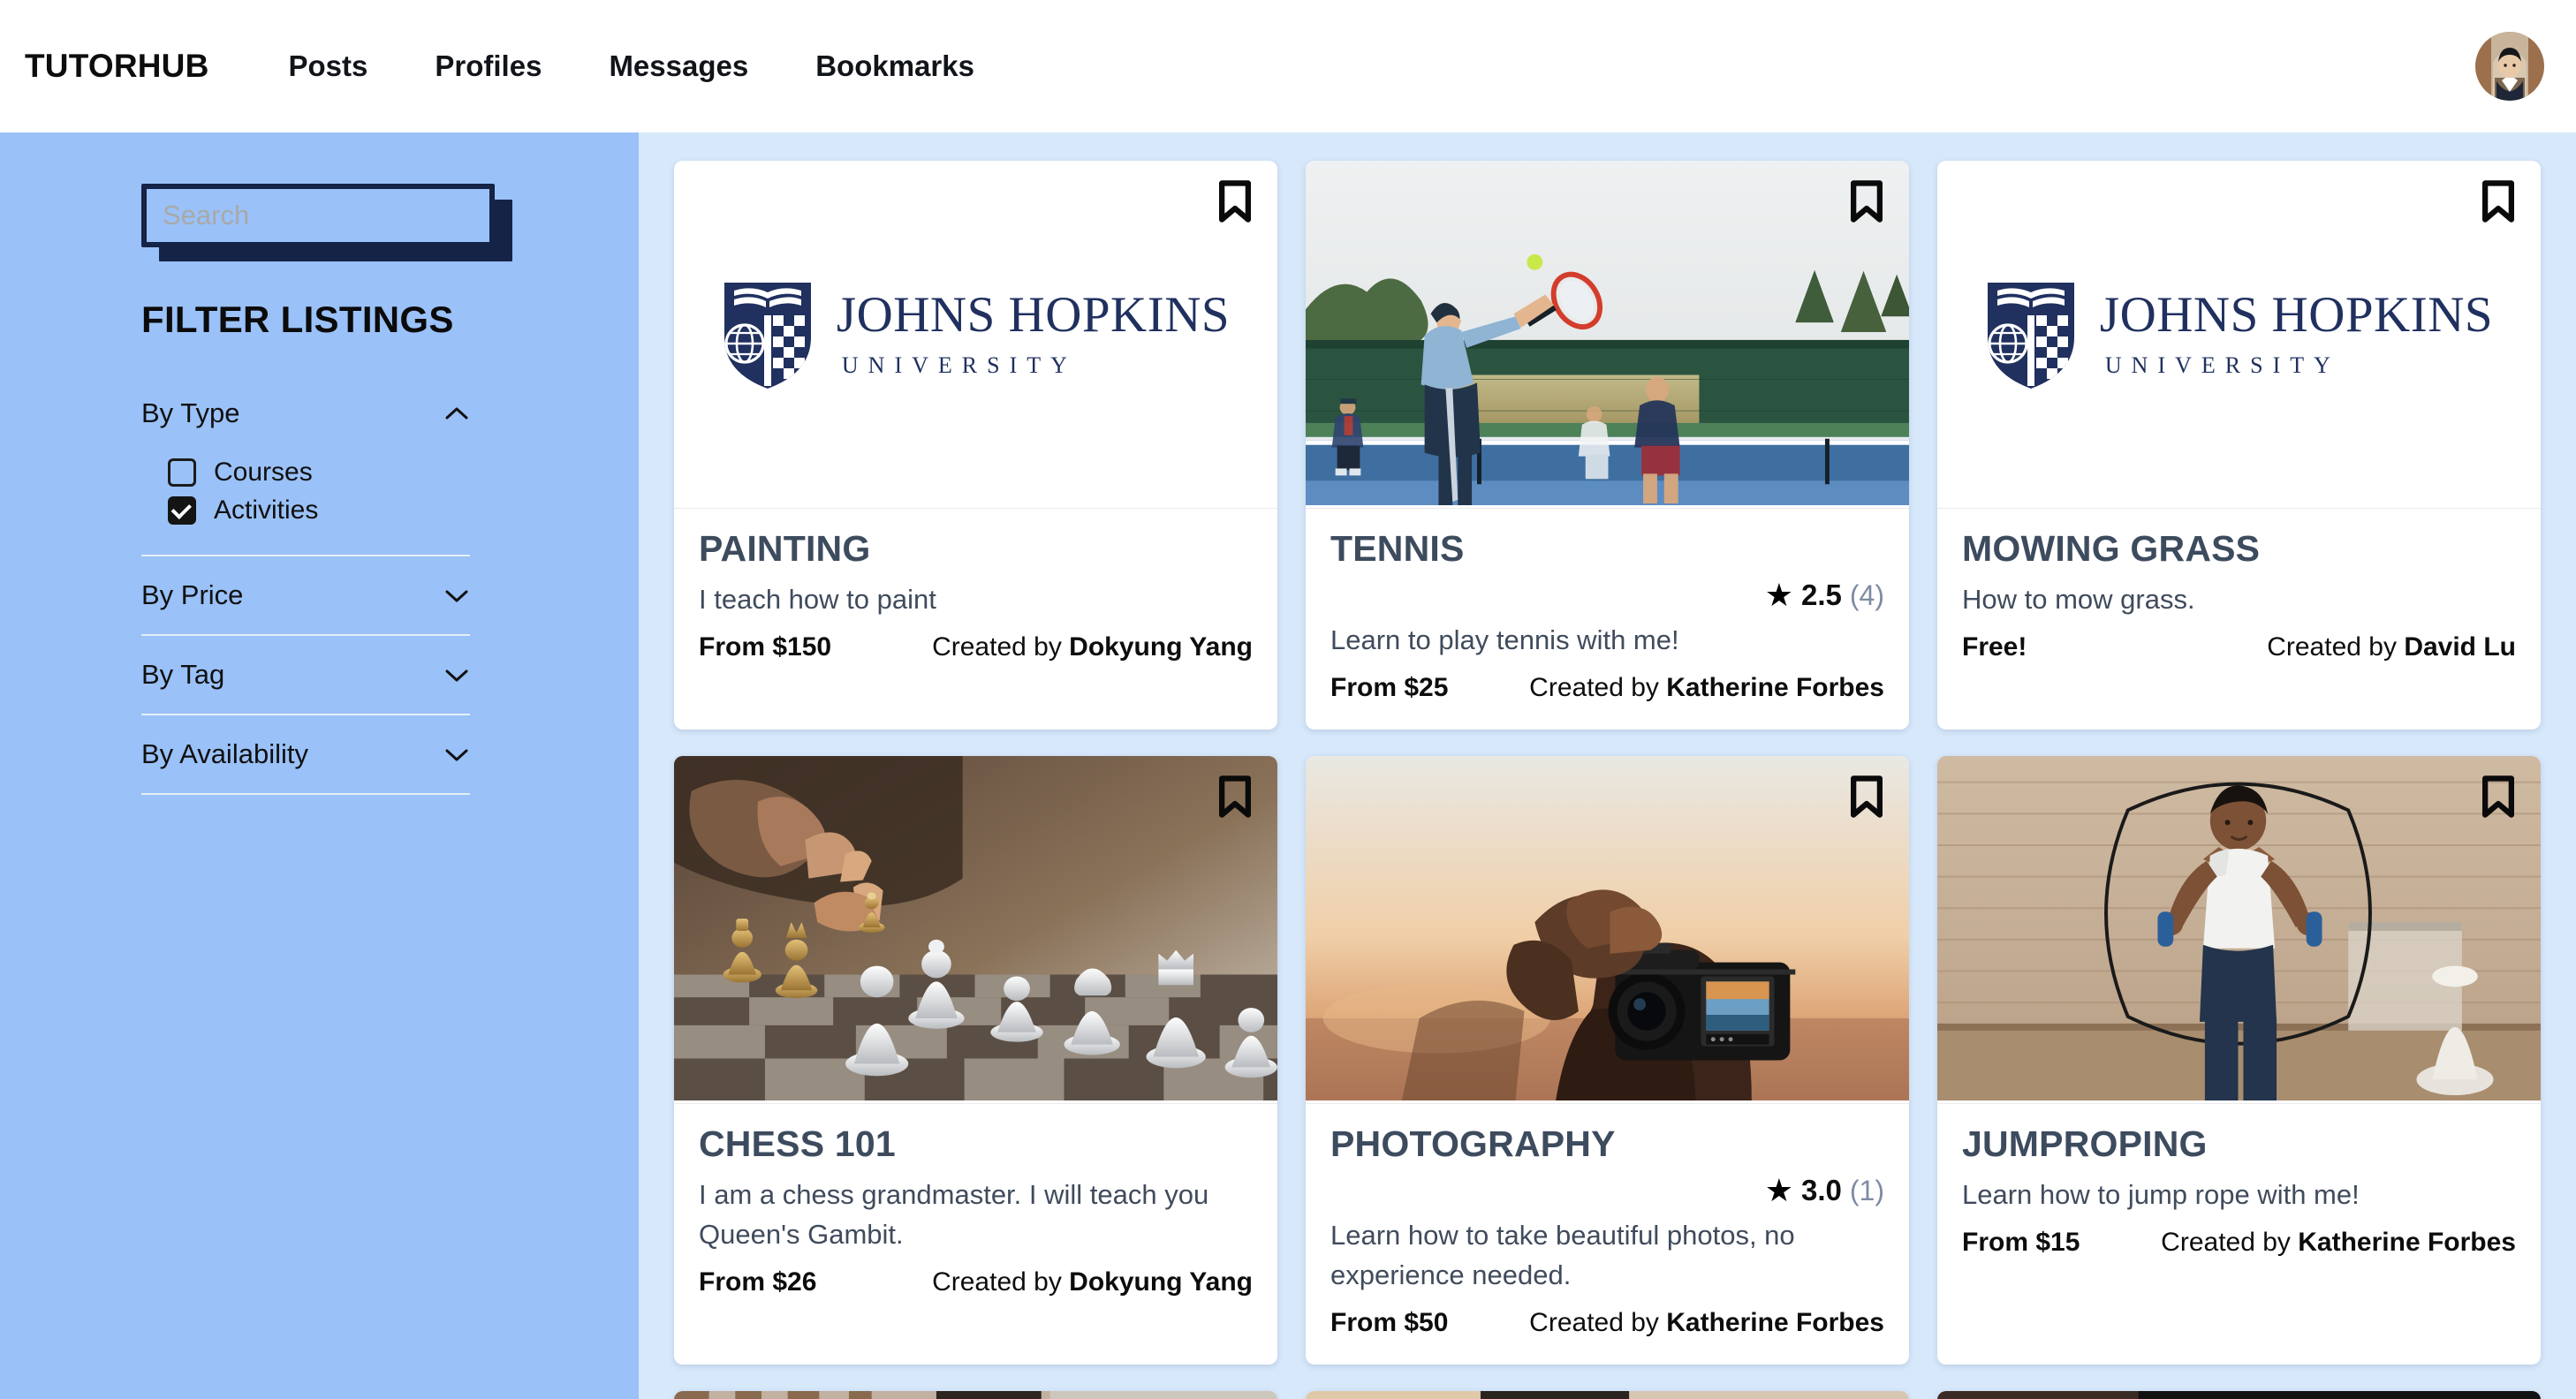 The image size is (2576, 1399). What do you see at coordinates (457, 413) in the screenshot?
I see `chevron-up-icon` at bounding box center [457, 413].